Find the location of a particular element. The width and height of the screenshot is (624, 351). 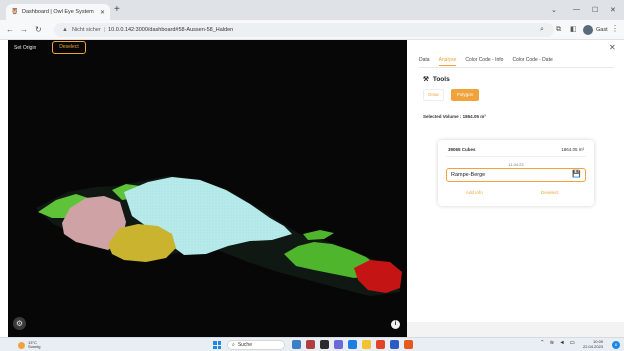

clock-date: 22.04.2023 is located at coordinates (593, 346).